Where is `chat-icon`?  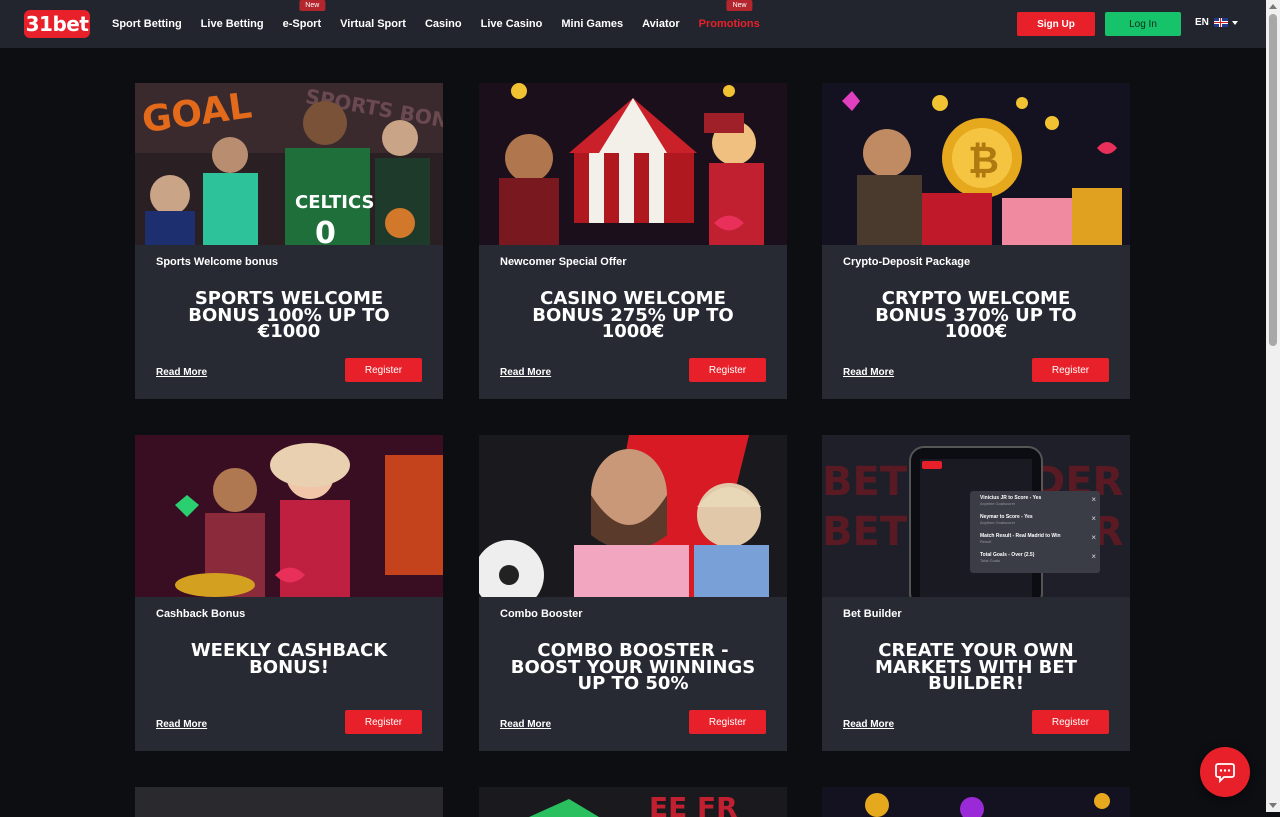 chat-icon is located at coordinates (1225, 773).